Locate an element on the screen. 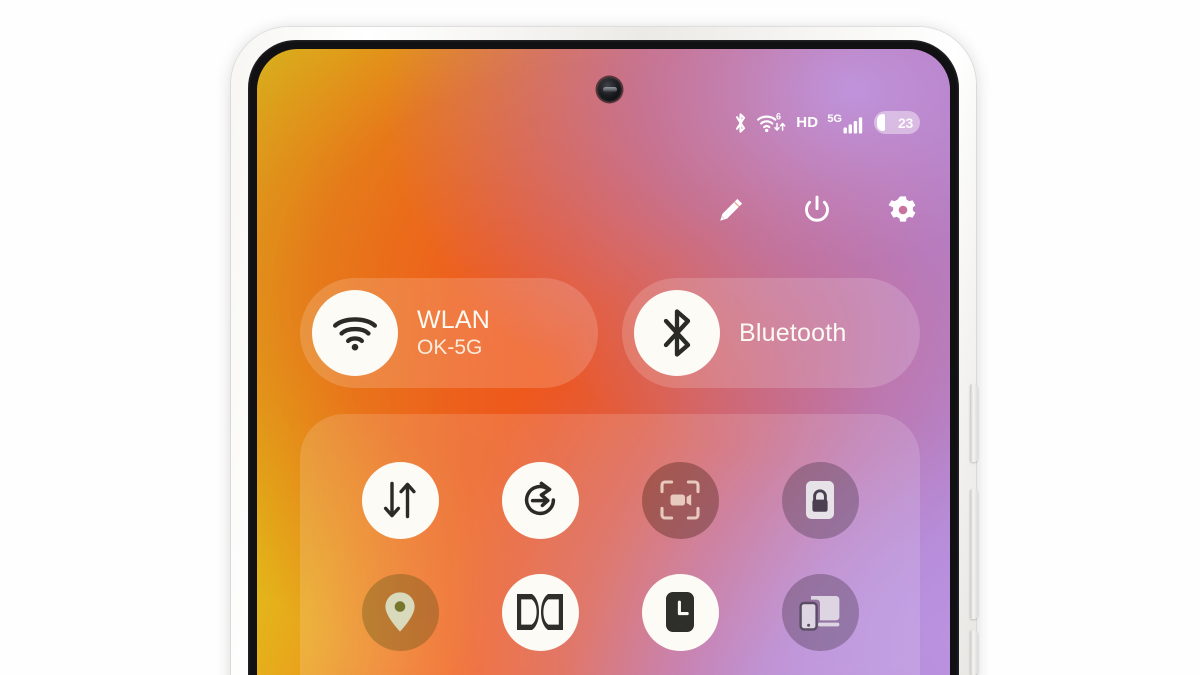 This screenshot has width=1200, height=675. location-toggle is located at coordinates (400, 612).